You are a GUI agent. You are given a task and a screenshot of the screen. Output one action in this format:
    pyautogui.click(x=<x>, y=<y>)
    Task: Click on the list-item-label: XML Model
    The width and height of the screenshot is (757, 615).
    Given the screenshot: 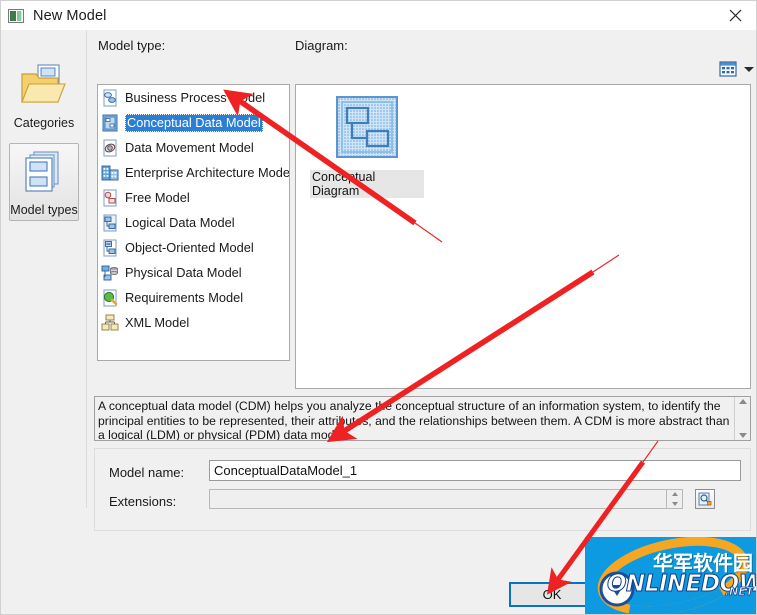 What is the action you would take?
    pyautogui.click(x=157, y=322)
    